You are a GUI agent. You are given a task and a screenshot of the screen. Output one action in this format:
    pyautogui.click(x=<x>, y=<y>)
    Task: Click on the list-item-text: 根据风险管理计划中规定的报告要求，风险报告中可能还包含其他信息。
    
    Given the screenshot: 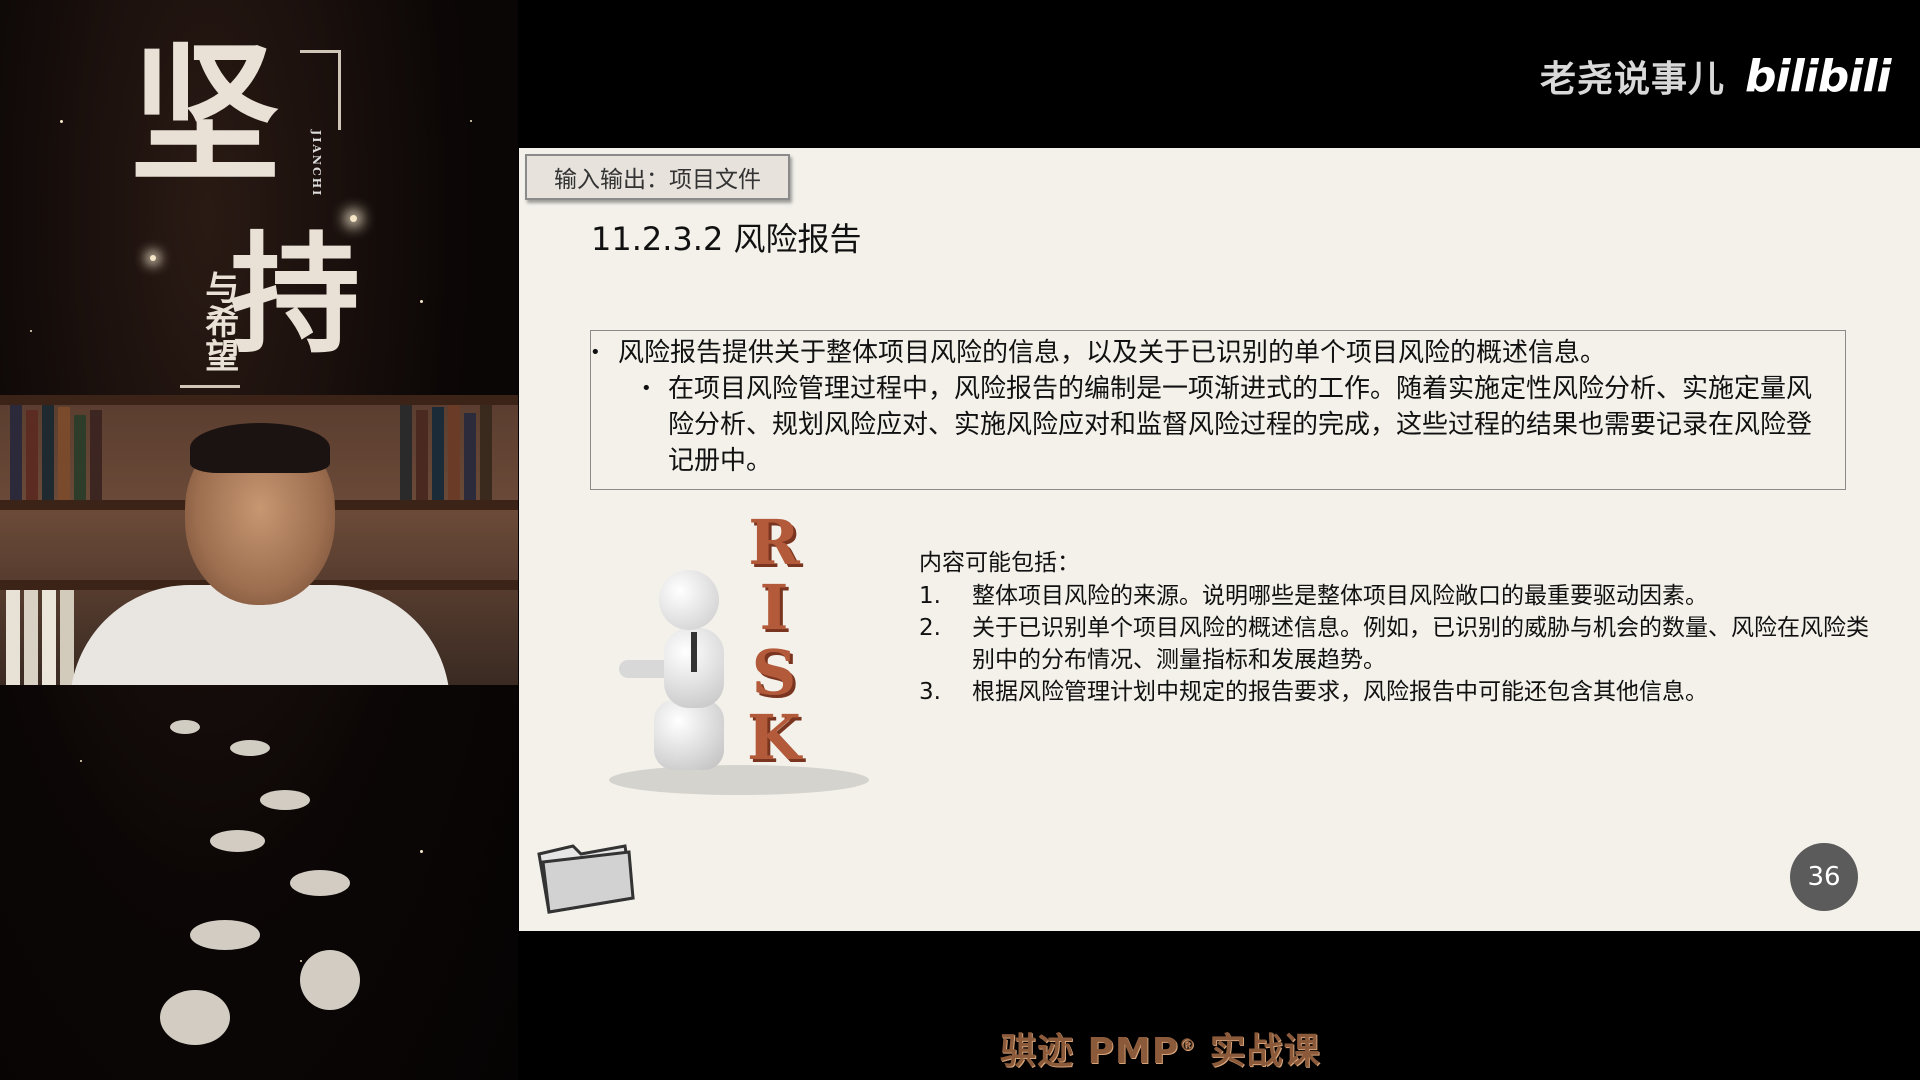 What is the action you would take?
    pyautogui.click(x=1340, y=692)
    